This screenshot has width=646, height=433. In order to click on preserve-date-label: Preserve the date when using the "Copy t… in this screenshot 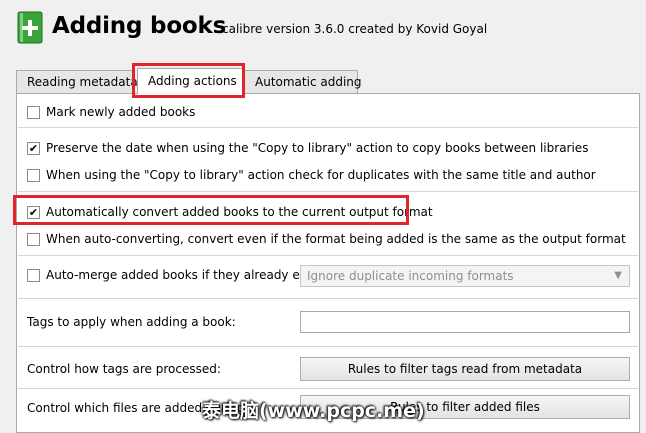, I will do `click(317, 148)`.